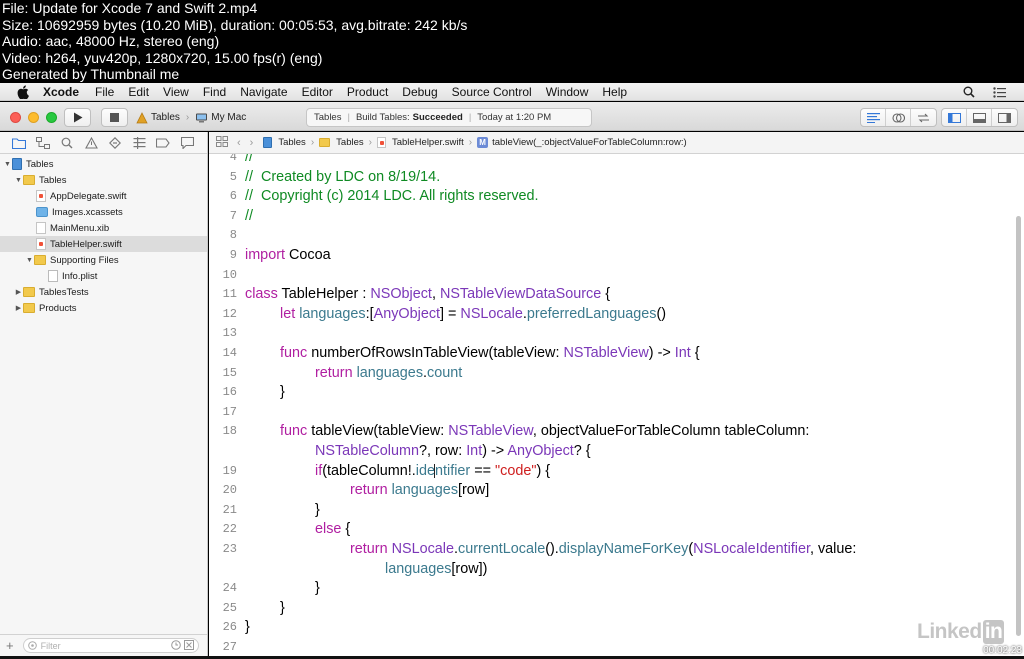 The image size is (1024, 659). What do you see at coordinates (492, 92) in the screenshot?
I see `menu-source-control: Source Control` at bounding box center [492, 92].